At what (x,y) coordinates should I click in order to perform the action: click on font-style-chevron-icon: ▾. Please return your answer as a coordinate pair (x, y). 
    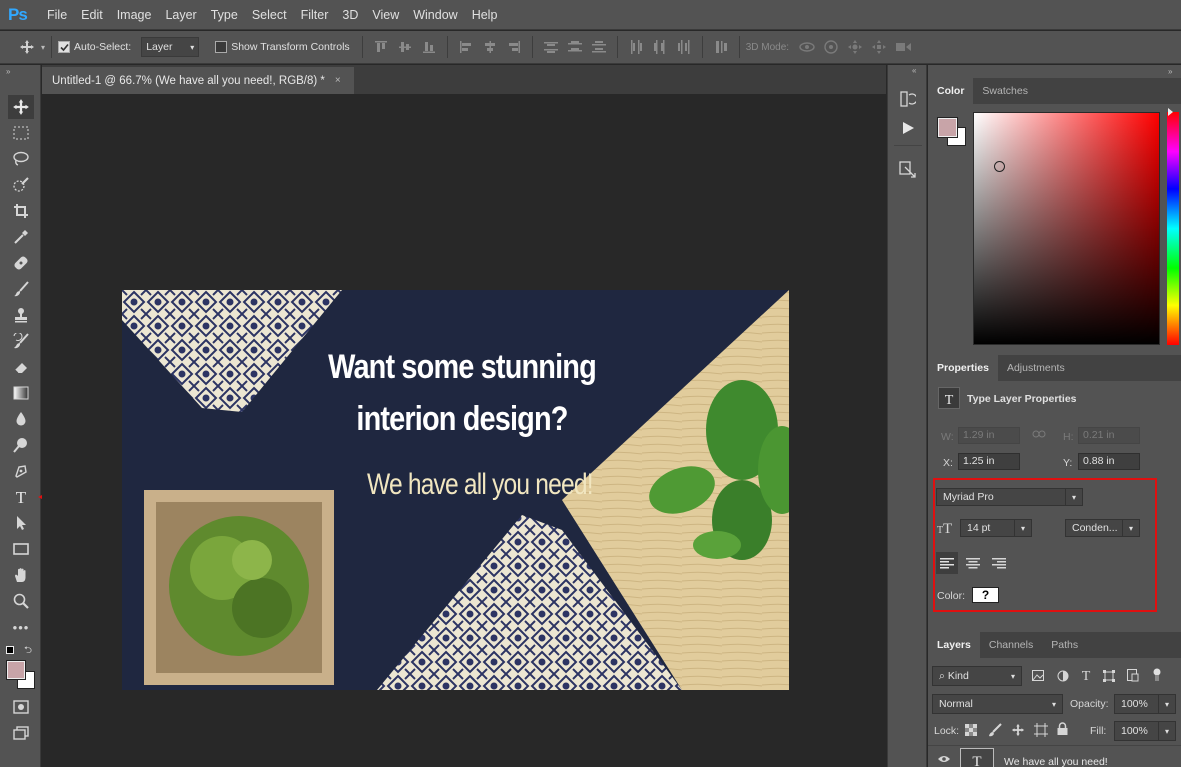
    Looking at the image, I should click on (1131, 528).